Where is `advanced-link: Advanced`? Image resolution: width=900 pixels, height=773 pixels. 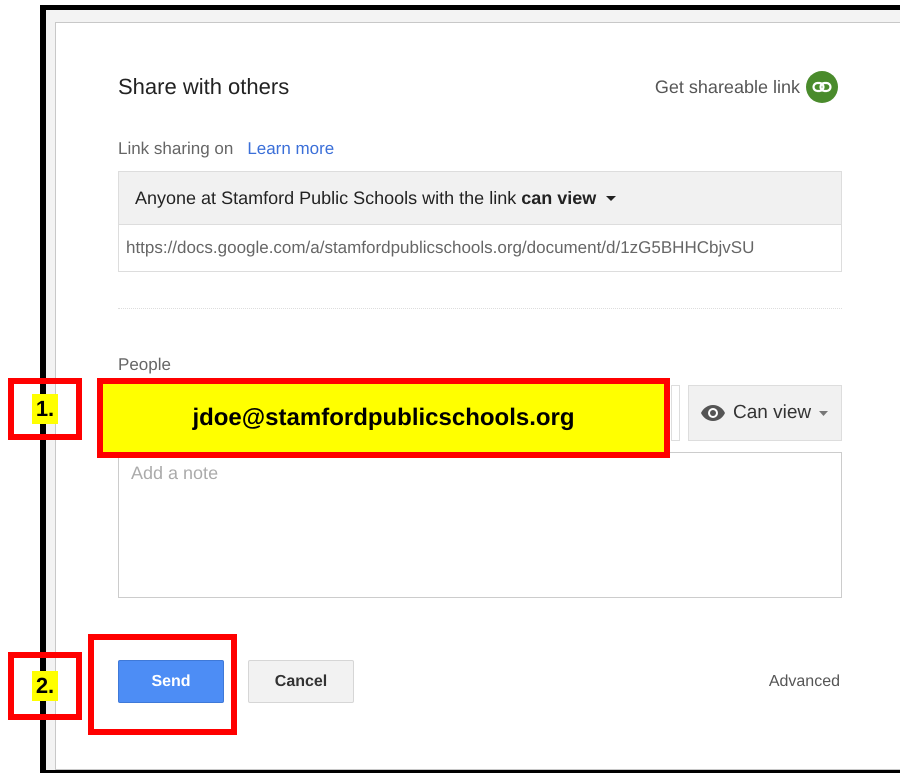
advanced-link: Advanced is located at coordinates (804, 681).